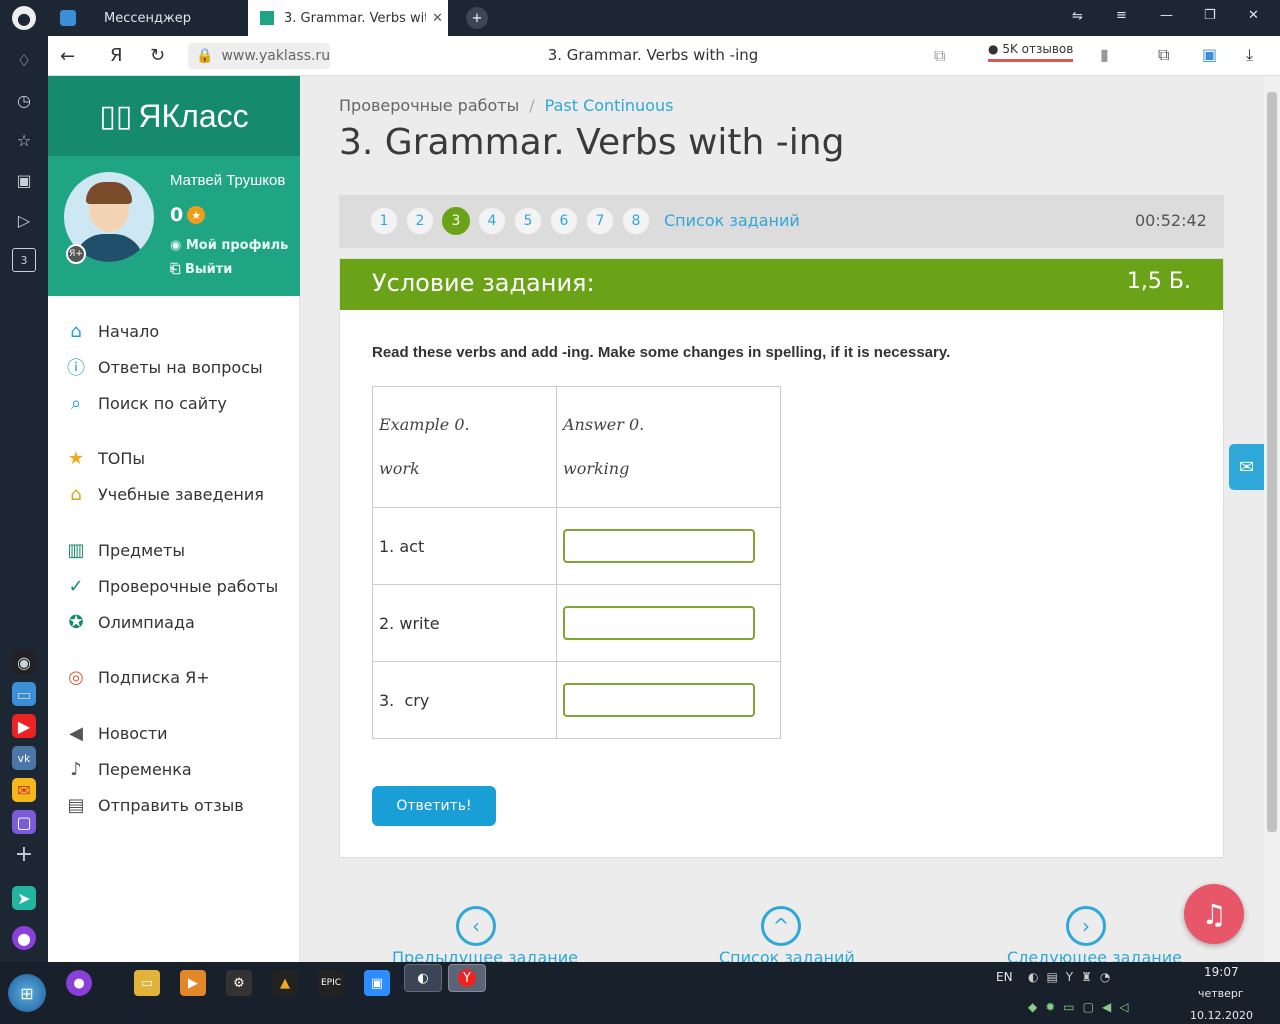 Image resolution: width=1280 pixels, height=1024 pixels. Describe the element at coordinates (467, 978) in the screenshot. I see `yandex-browser-taskbar-icon: Y` at that location.